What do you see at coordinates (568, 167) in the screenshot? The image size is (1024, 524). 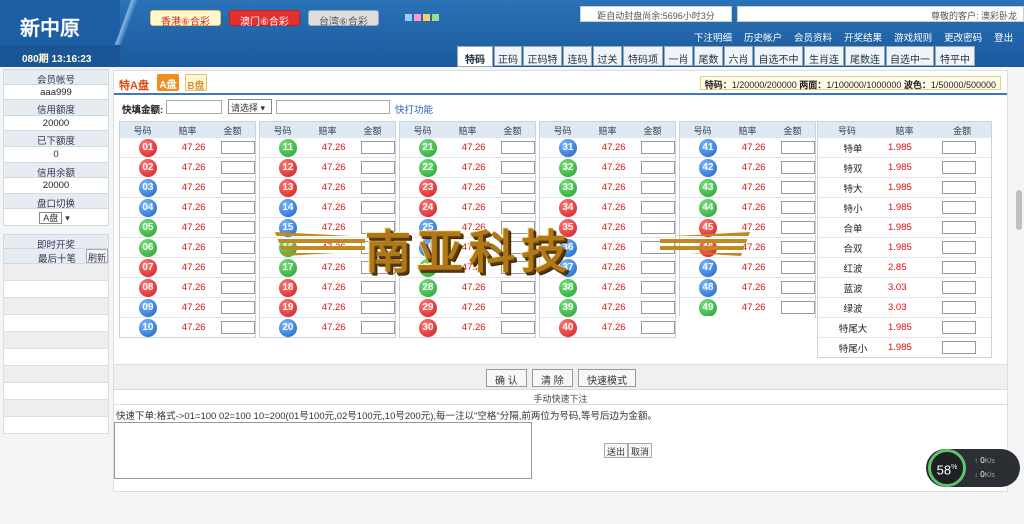 I see `number-ball: 32` at bounding box center [568, 167].